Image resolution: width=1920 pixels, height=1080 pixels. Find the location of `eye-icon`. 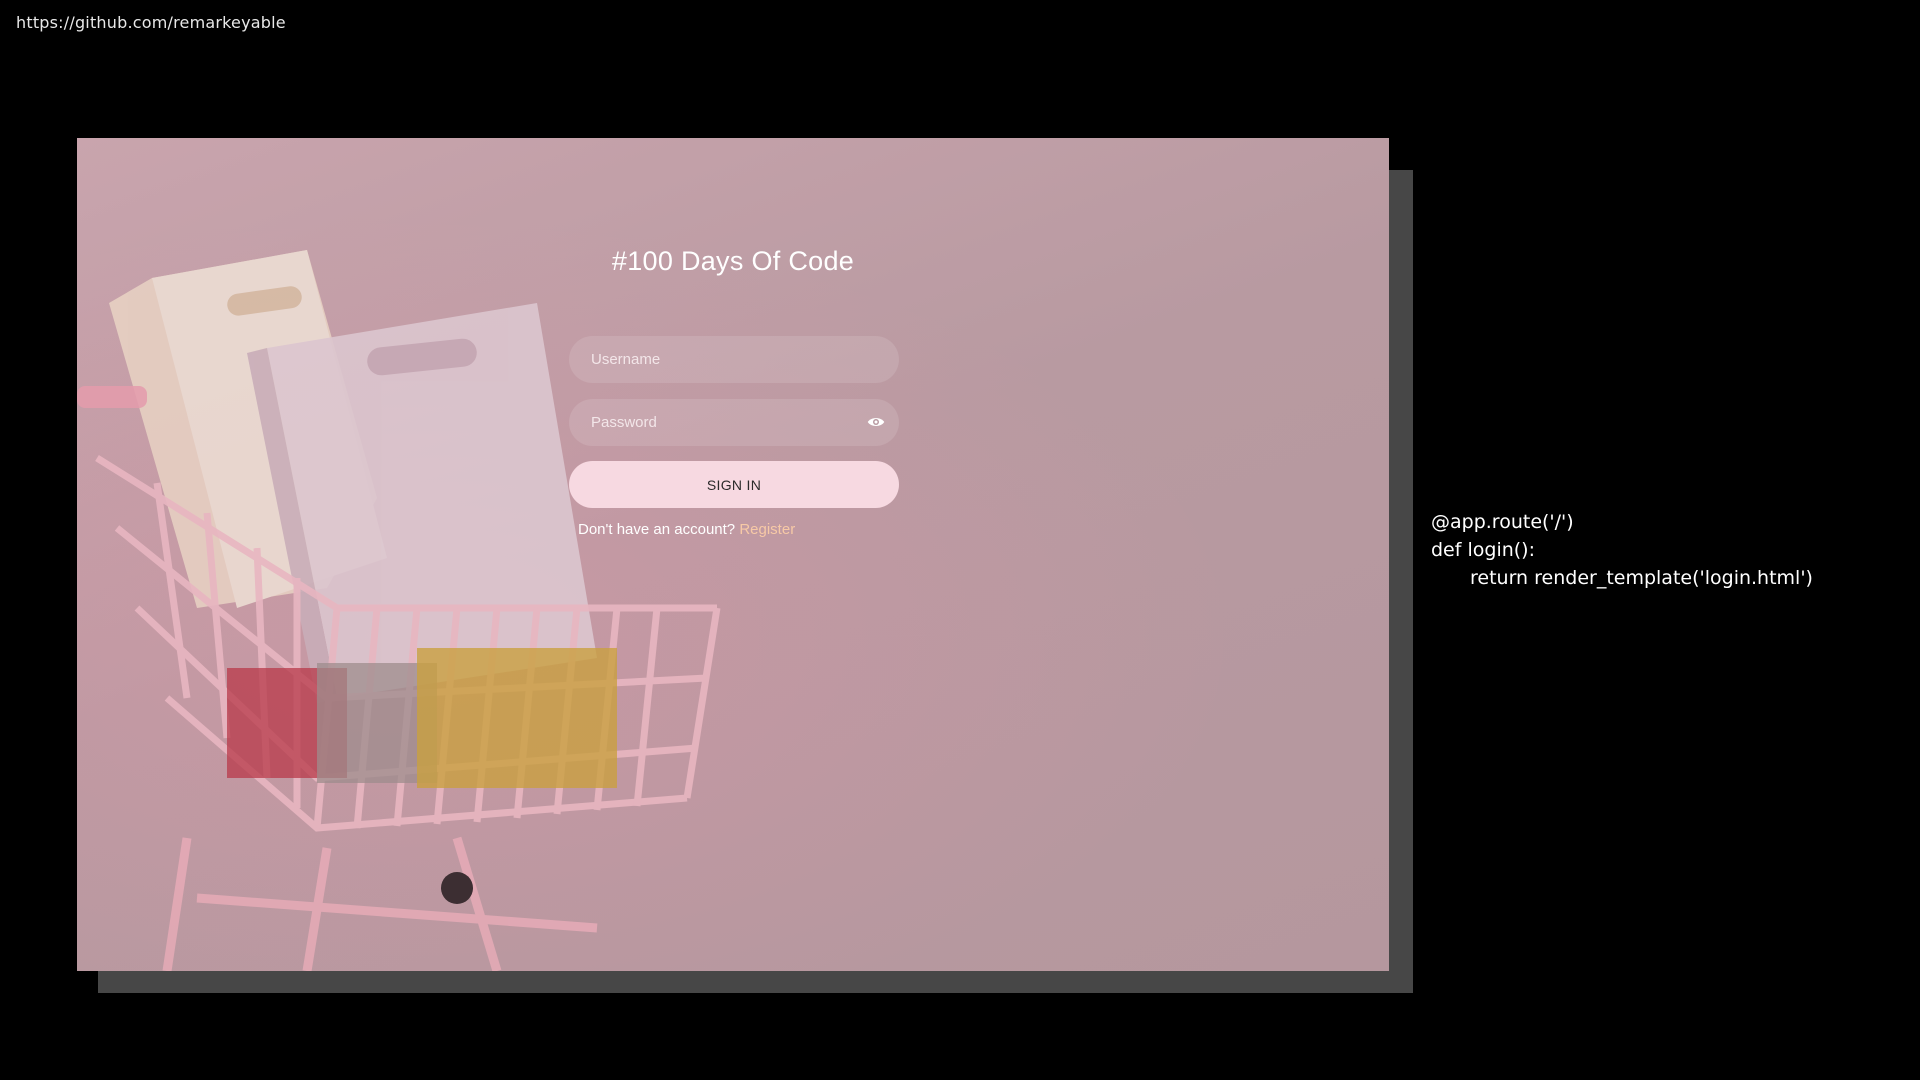

eye-icon is located at coordinates (876, 422).